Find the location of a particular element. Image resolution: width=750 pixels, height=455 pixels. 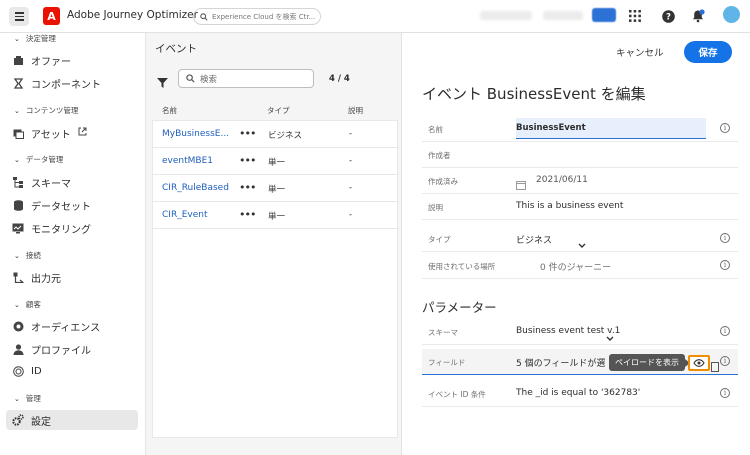

name-value: BusinessEvent is located at coordinates (551, 128).